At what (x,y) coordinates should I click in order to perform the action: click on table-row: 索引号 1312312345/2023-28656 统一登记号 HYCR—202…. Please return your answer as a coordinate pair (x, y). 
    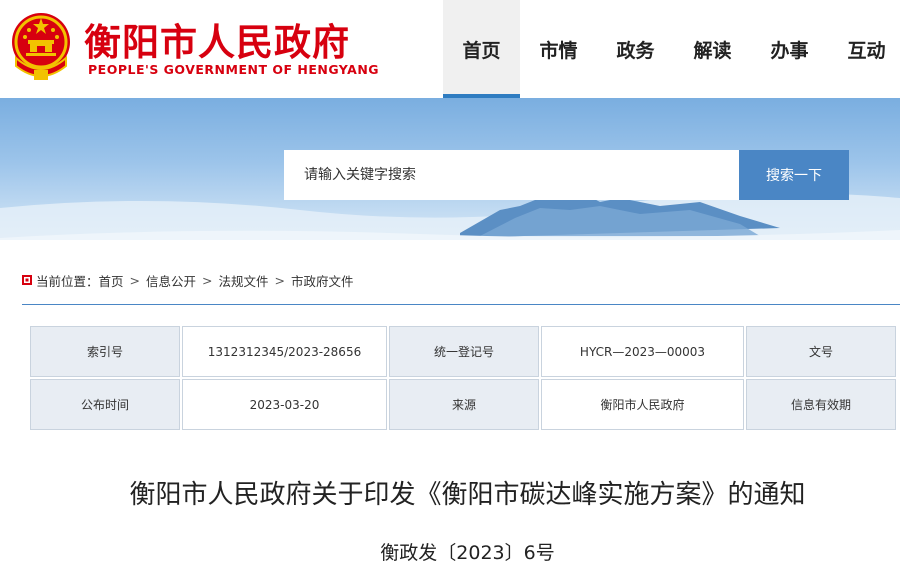
    Looking at the image, I should click on (463, 351).